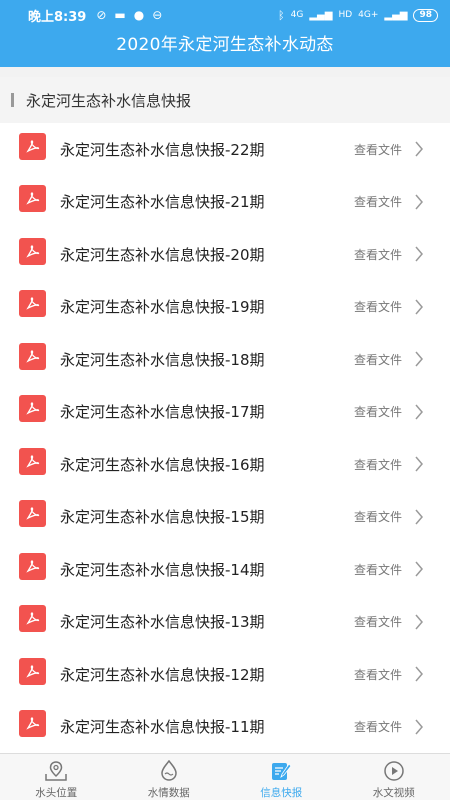  I want to click on list-item: 永定河生态补水信息快报-12期 查看文件, so click(225, 674).